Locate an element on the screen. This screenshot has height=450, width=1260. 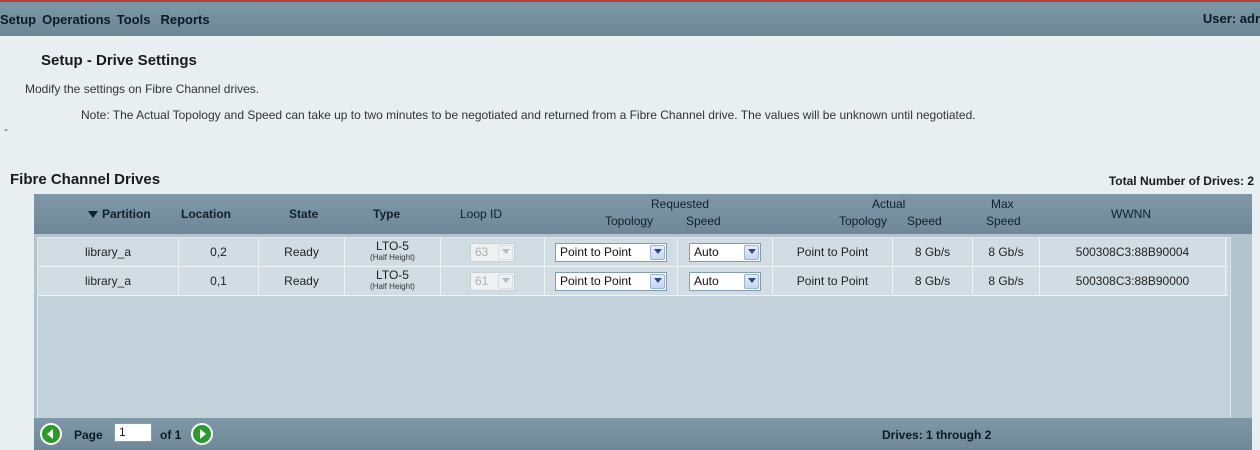
page-number-input: 1 is located at coordinates (133, 432).